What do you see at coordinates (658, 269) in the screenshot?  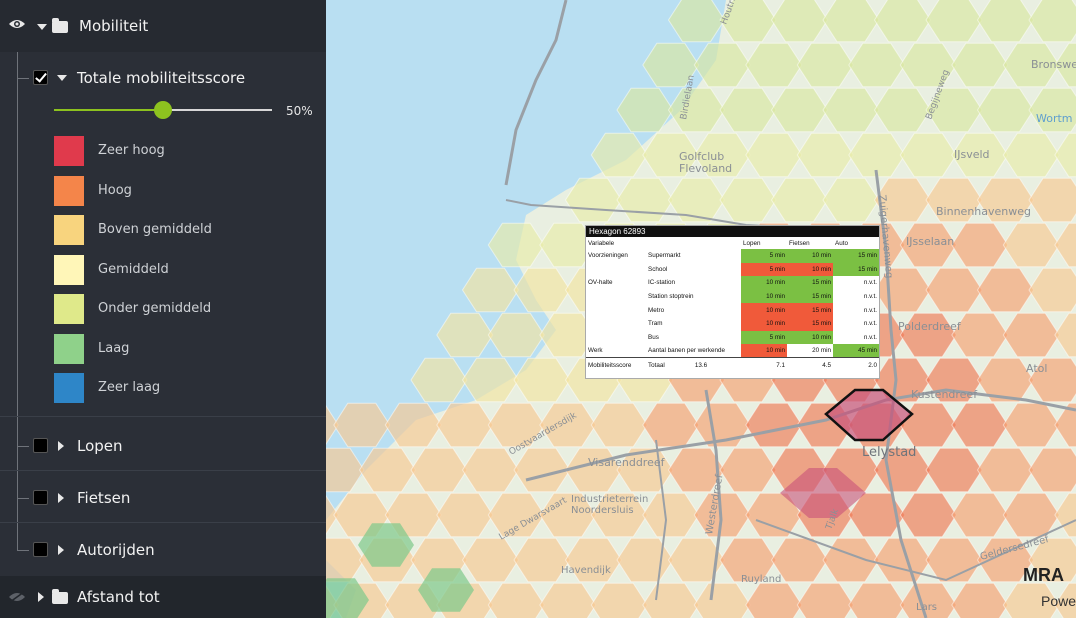 I see `popup-cell-item: School` at bounding box center [658, 269].